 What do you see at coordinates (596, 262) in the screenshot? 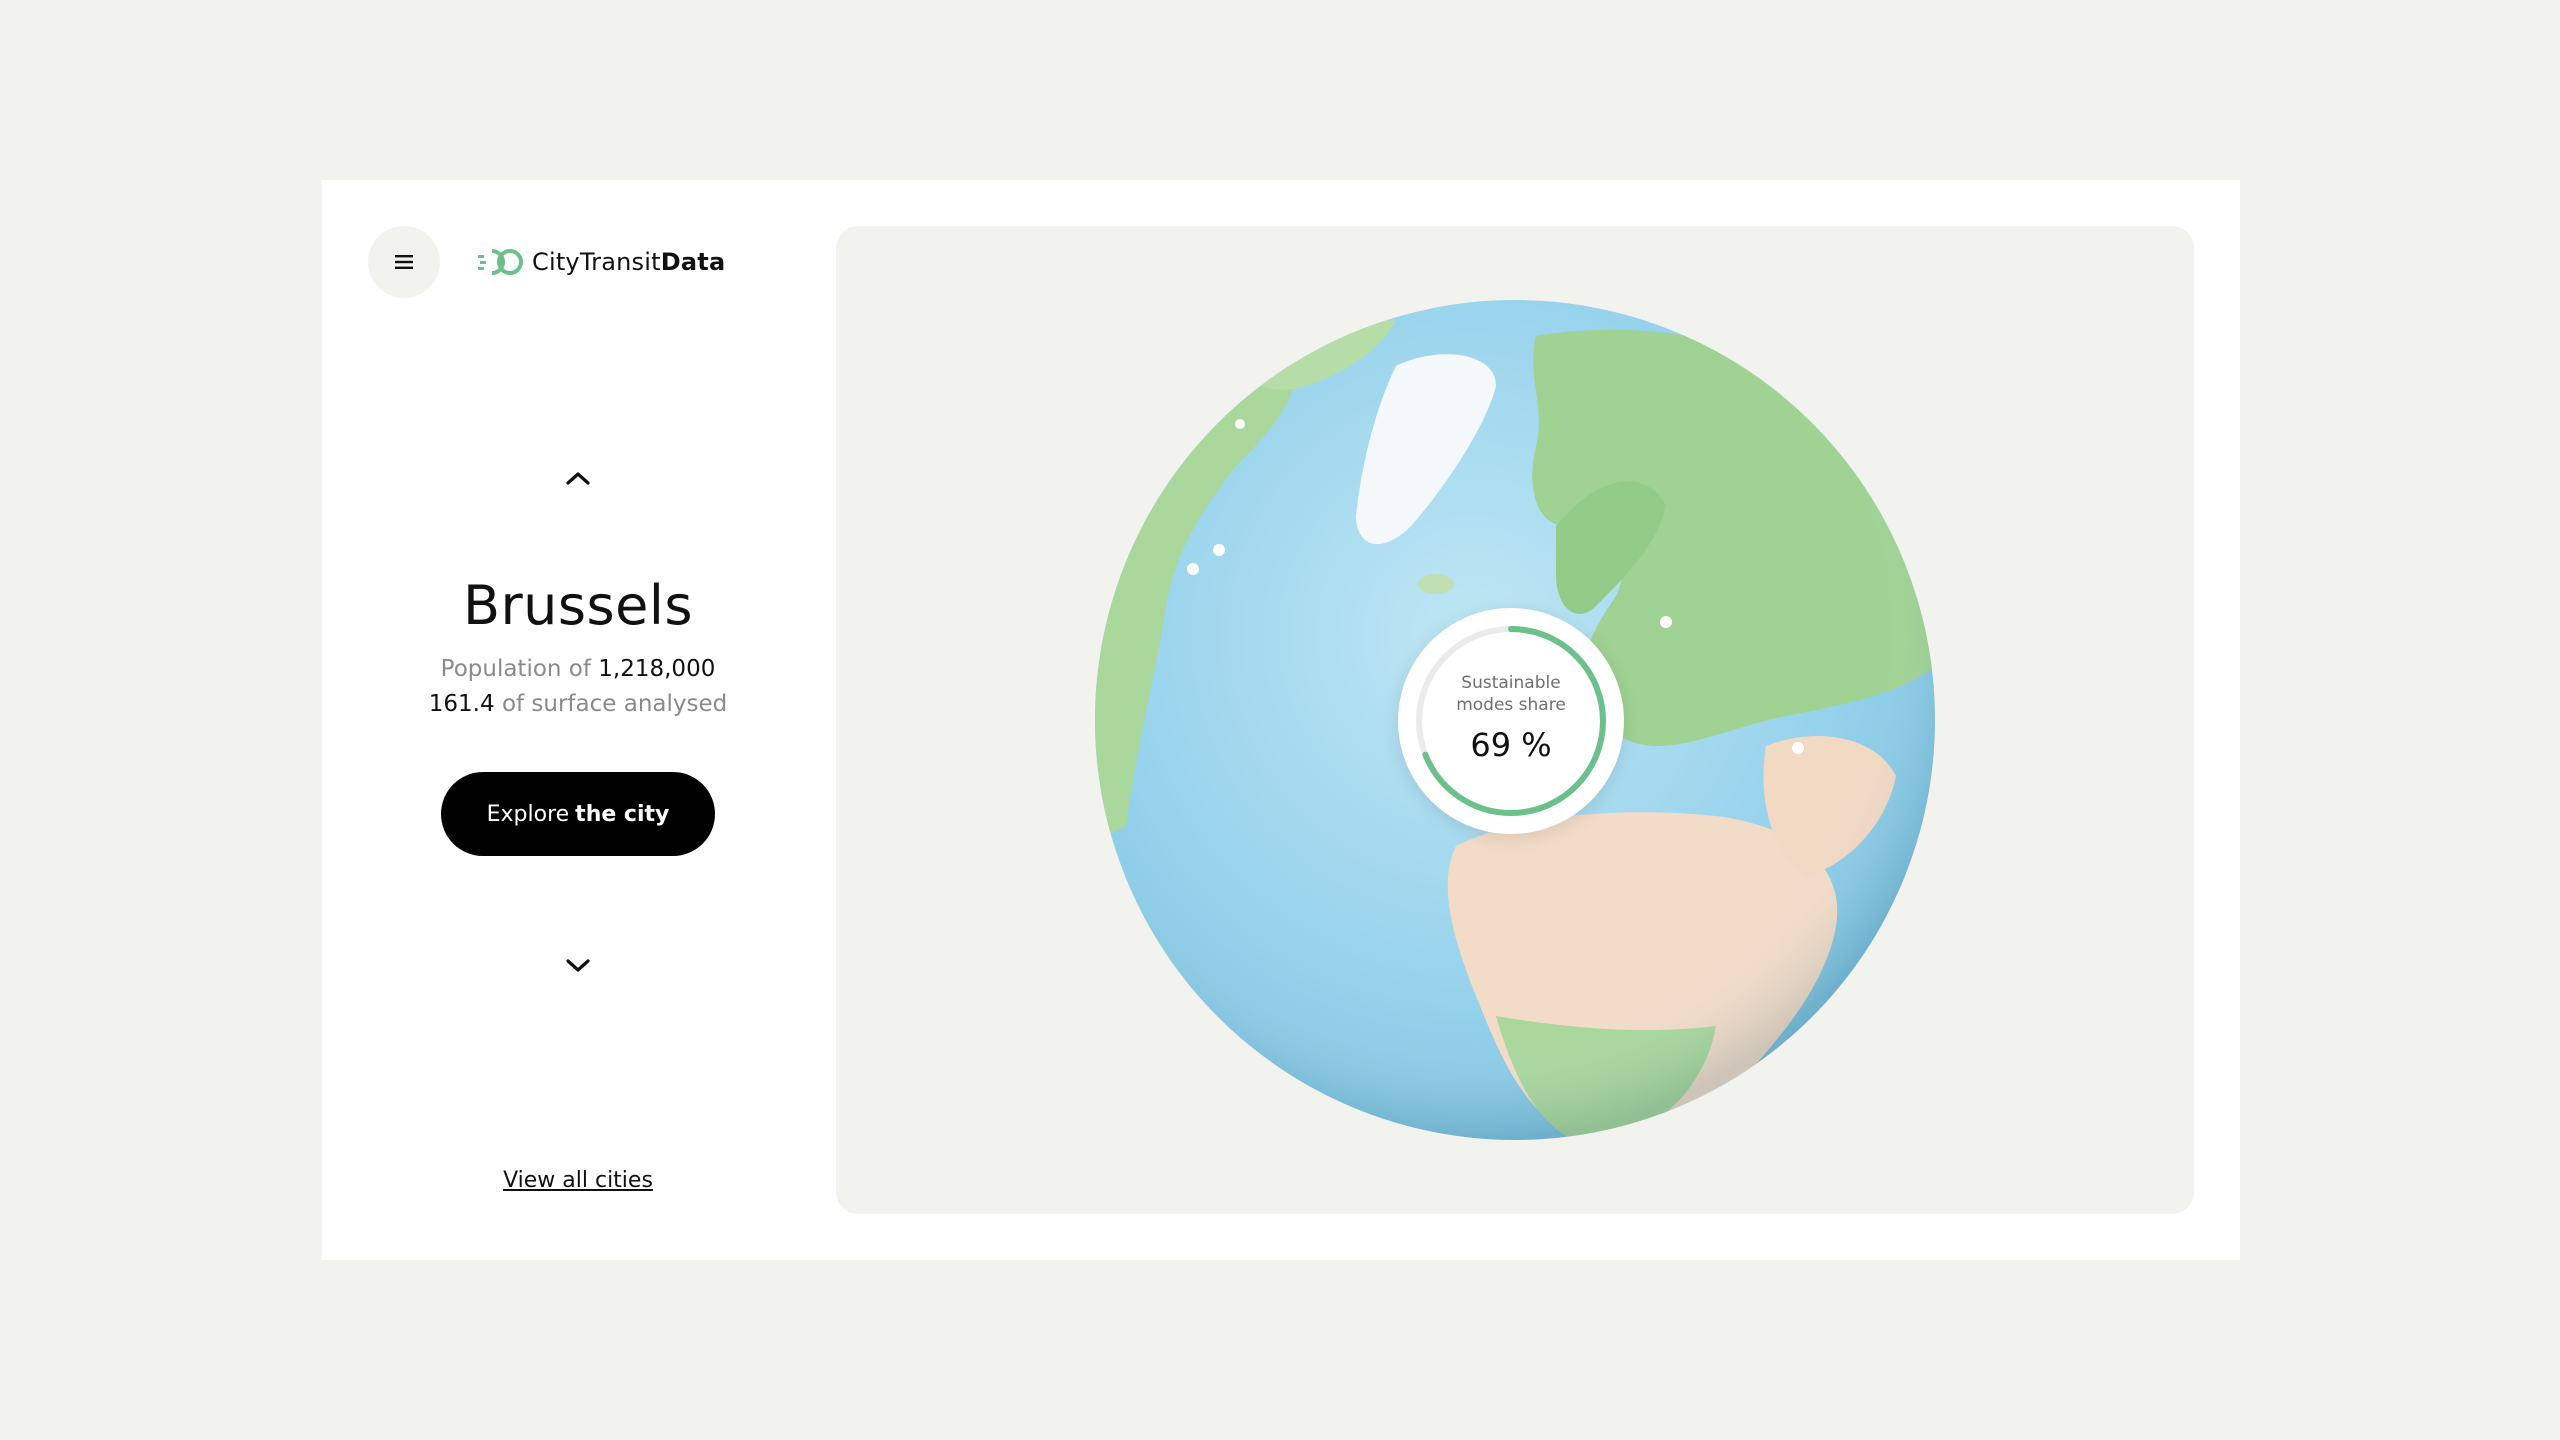
I see `brand-name-regular: CityTransit` at bounding box center [596, 262].